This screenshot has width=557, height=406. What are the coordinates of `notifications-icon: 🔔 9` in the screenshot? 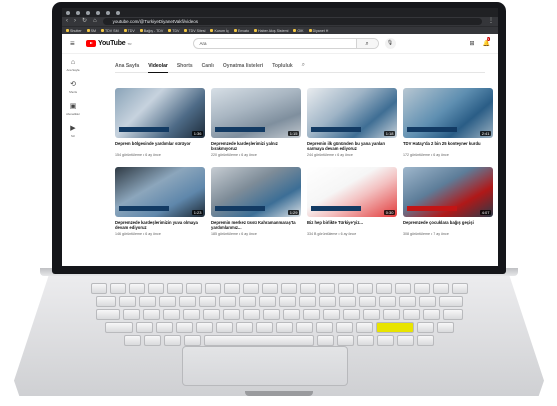 It's located at (487, 42).